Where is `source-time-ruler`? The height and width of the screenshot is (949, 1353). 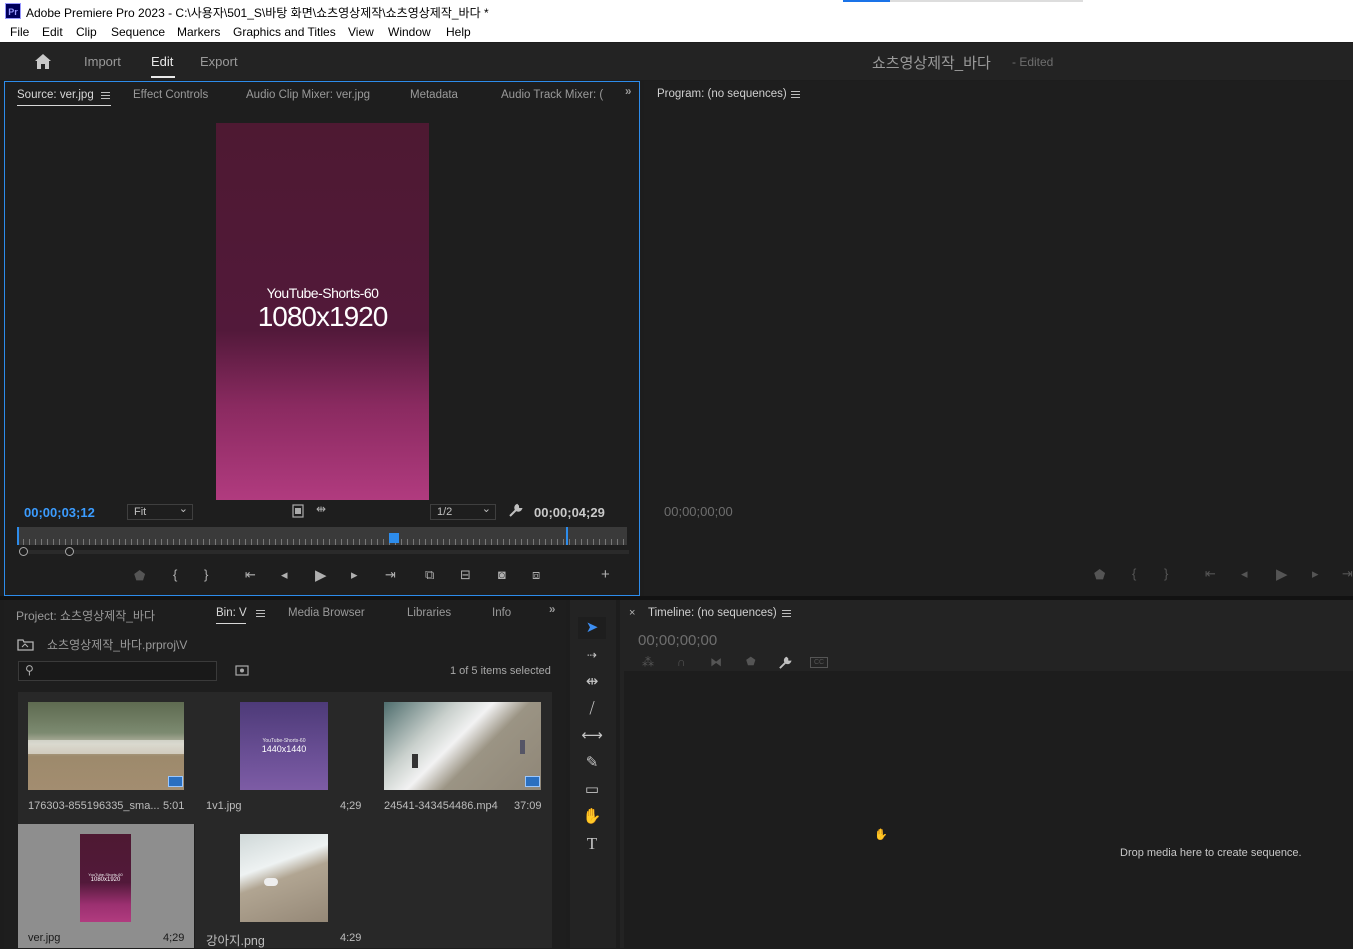
source-time-ruler is located at coordinates (322, 536).